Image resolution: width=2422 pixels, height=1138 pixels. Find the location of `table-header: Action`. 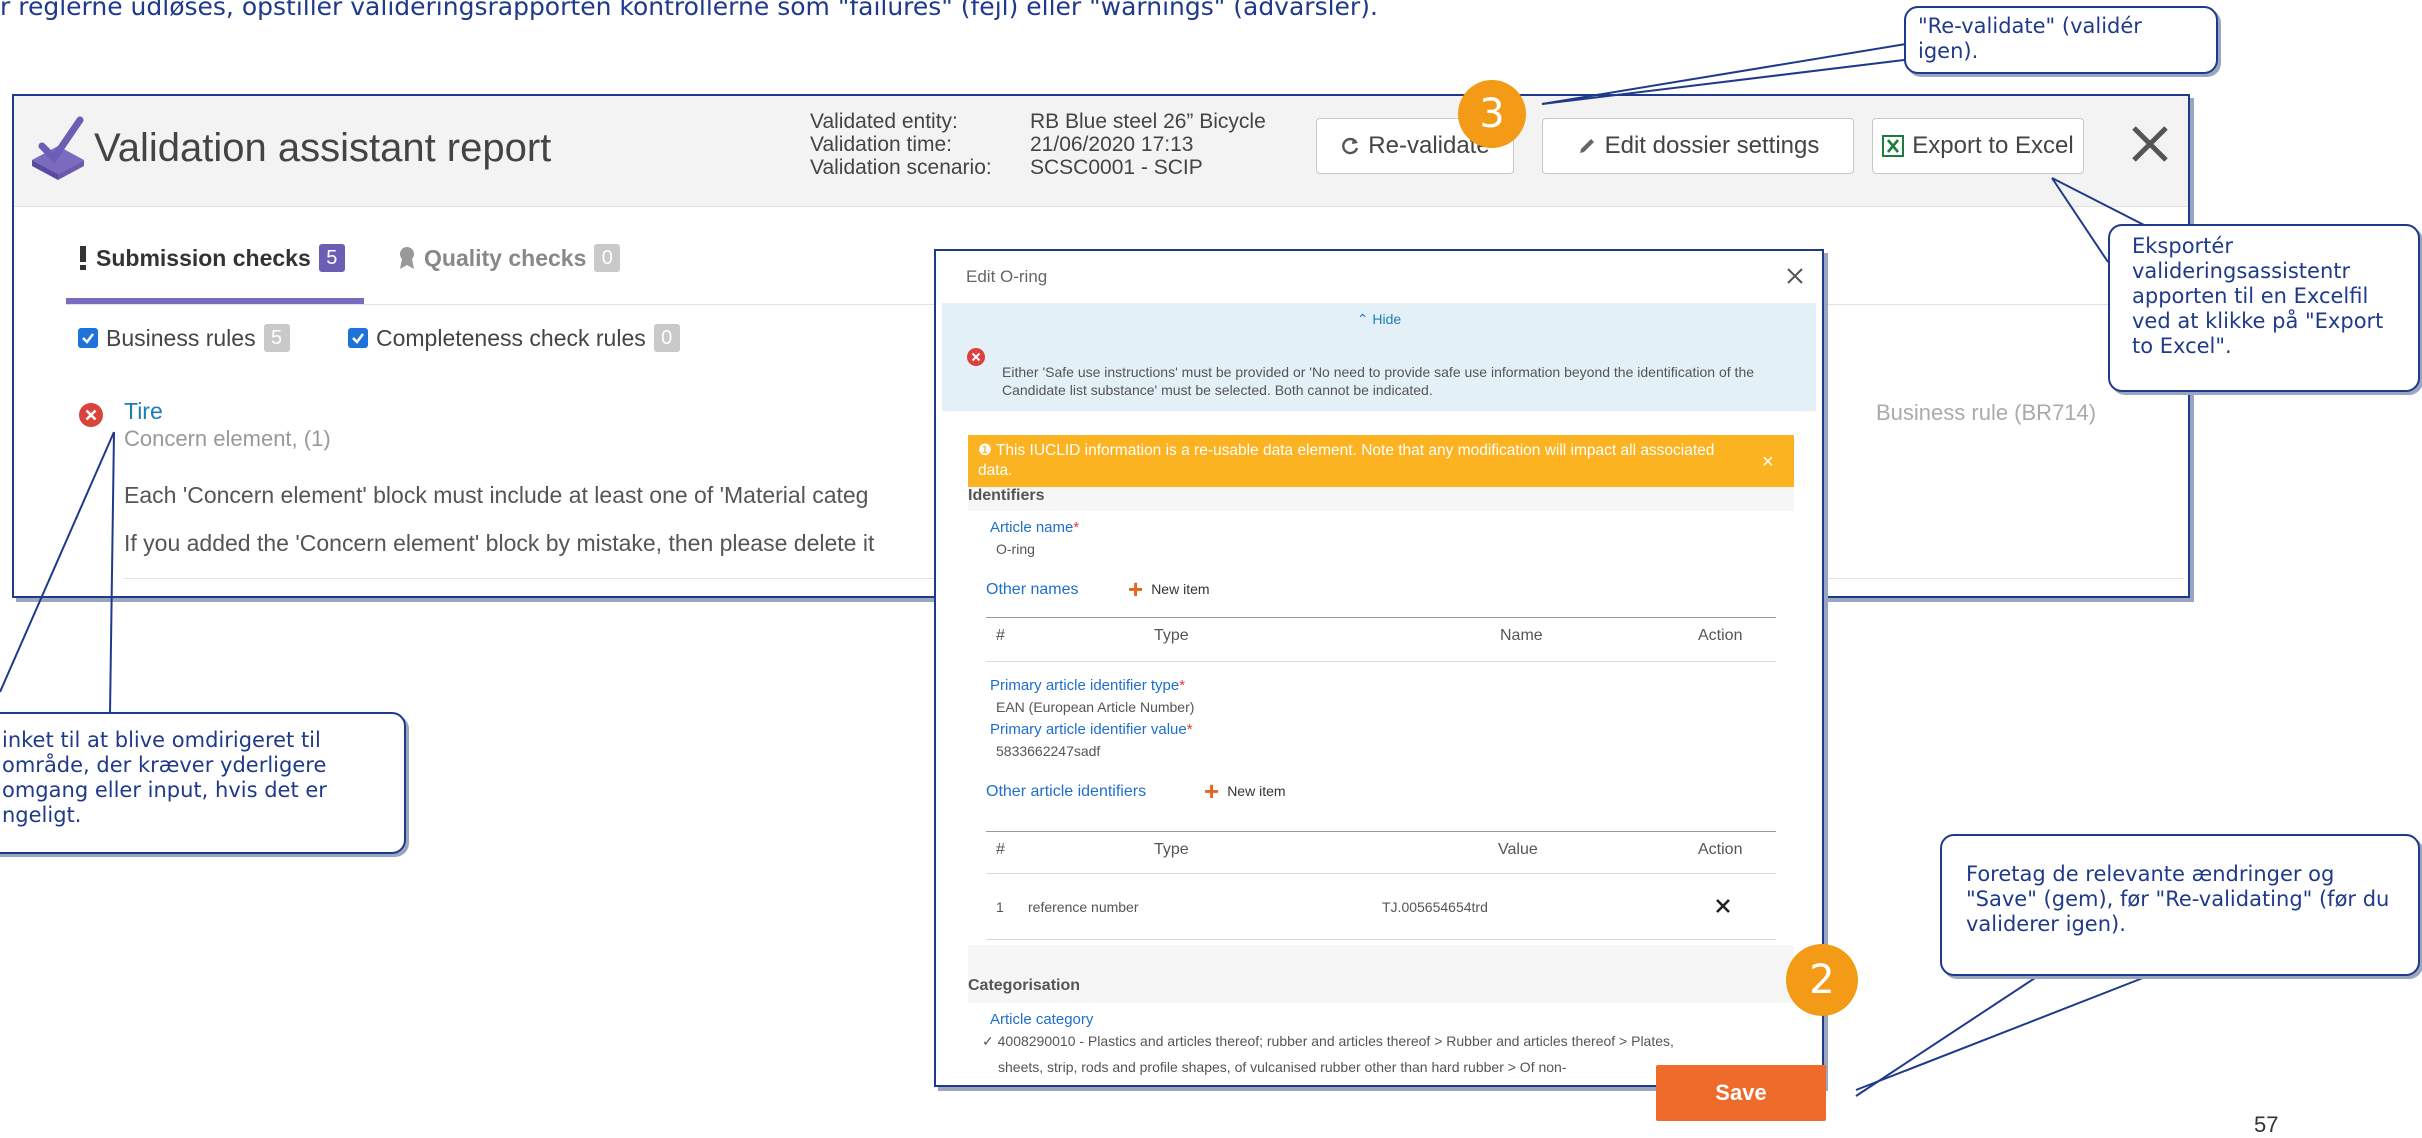

table-header: Action is located at coordinates (1720, 635).